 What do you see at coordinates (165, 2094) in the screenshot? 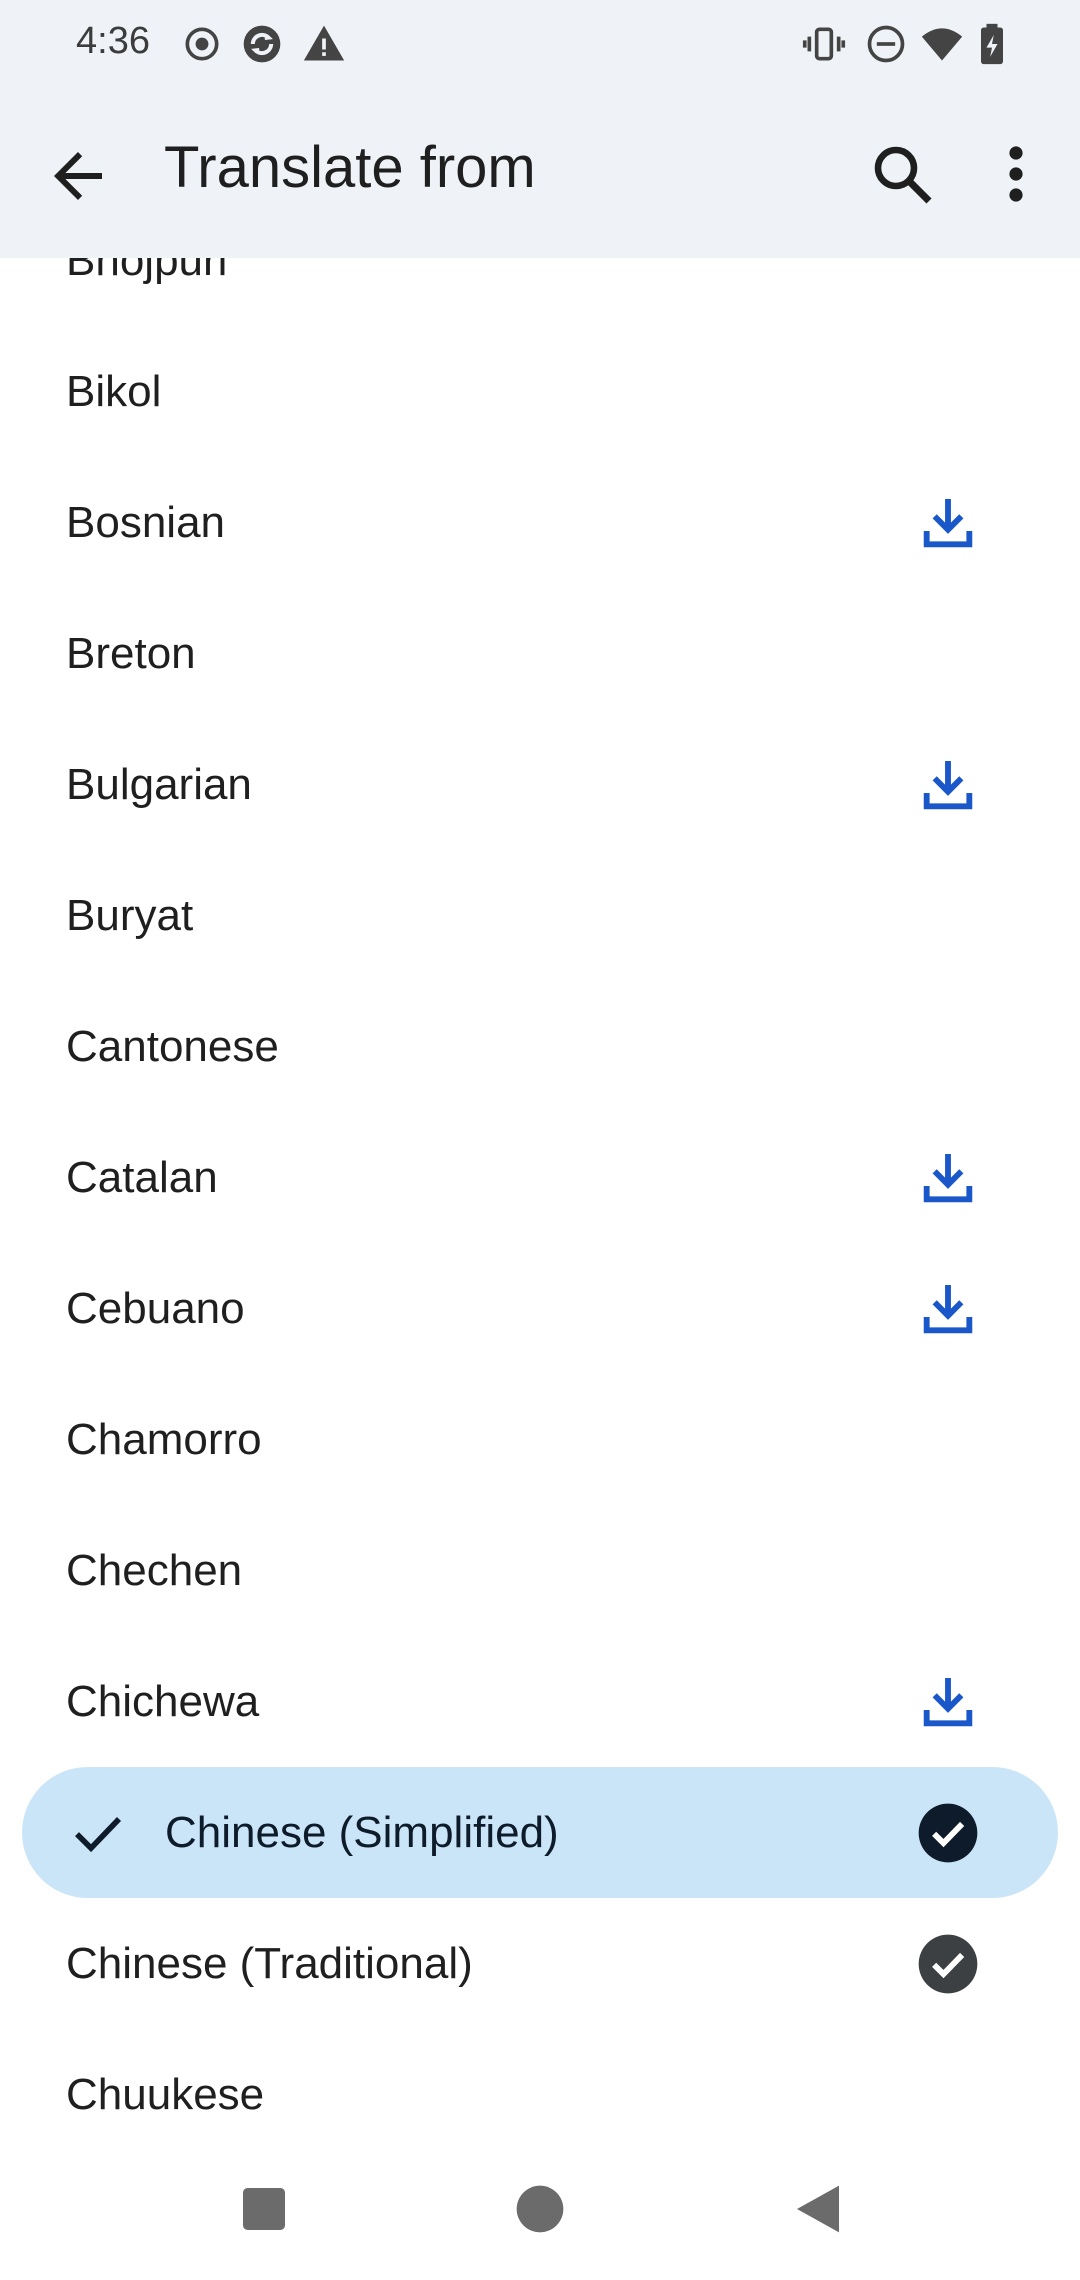
I see `language-label: Chuukese` at bounding box center [165, 2094].